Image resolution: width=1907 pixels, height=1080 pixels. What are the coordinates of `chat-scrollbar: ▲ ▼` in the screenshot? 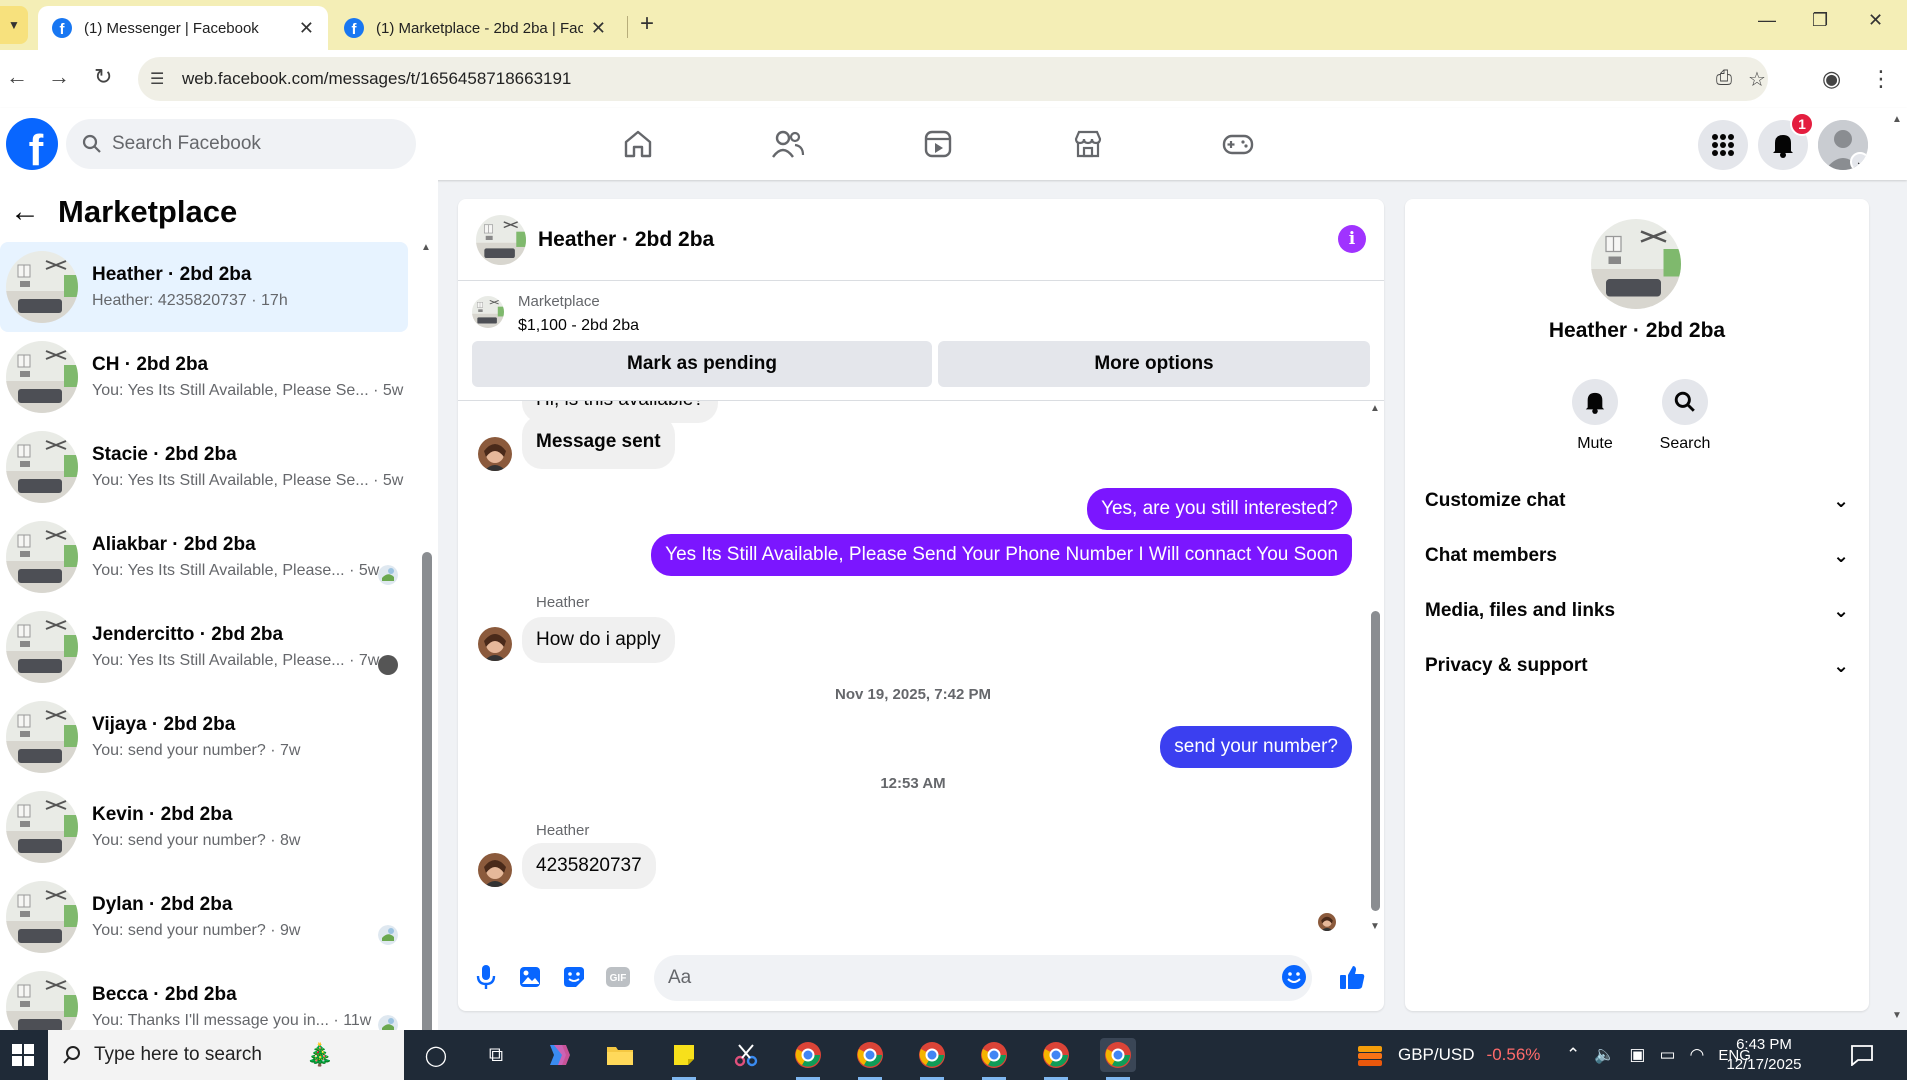 It's located at (1375, 671).